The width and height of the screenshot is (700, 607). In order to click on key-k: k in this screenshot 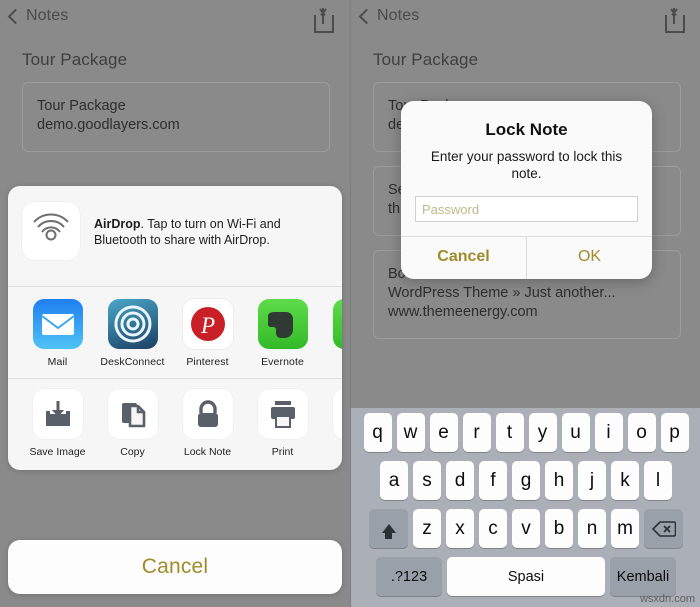, I will do `click(625, 480)`.